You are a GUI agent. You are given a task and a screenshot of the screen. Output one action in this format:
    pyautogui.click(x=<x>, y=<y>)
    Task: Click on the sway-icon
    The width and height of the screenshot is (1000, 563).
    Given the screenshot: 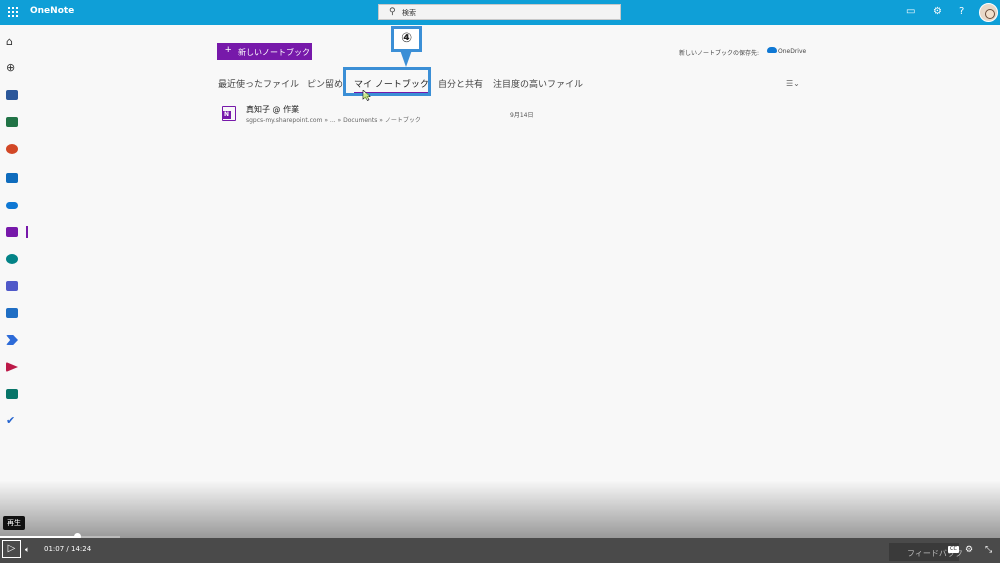 What is the action you would take?
    pyautogui.click(x=12, y=313)
    